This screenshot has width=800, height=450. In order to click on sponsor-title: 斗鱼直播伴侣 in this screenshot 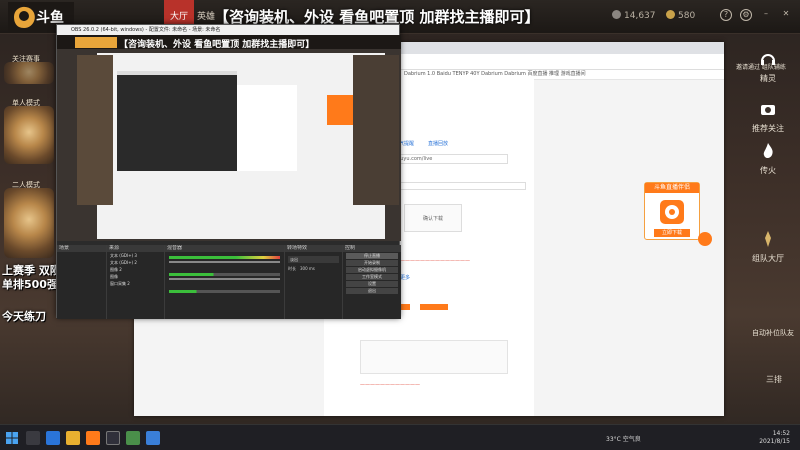, I will do `click(672, 188)`.